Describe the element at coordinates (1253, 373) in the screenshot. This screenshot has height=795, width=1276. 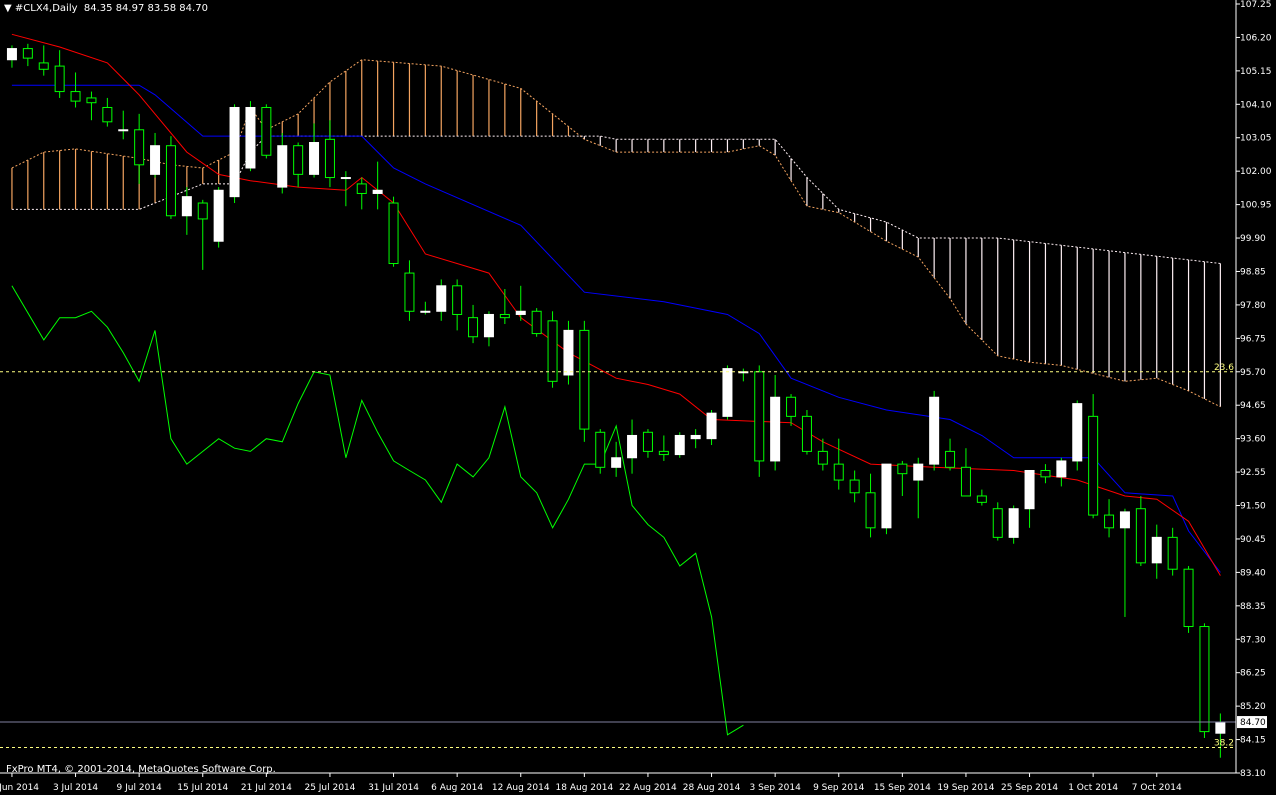
I see `y-tick-label: 95.70` at that location.